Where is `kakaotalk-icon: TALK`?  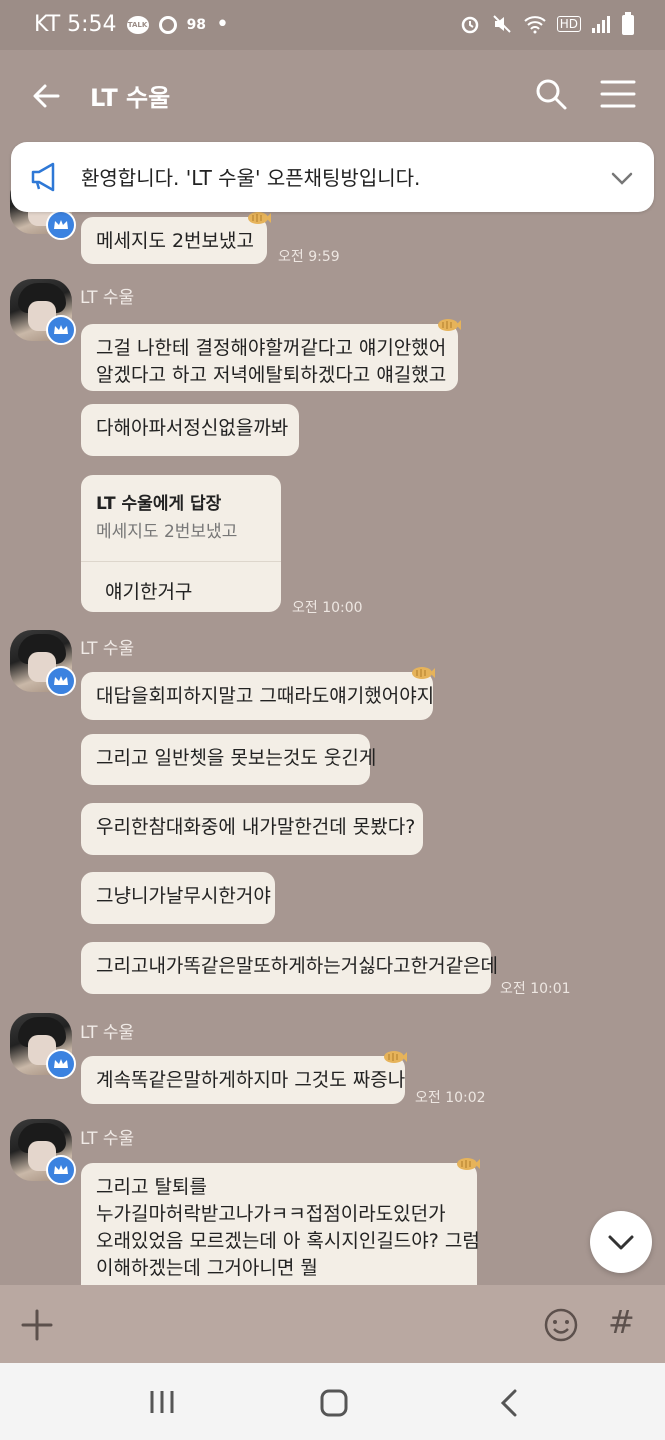 kakaotalk-icon: TALK is located at coordinates (137, 24).